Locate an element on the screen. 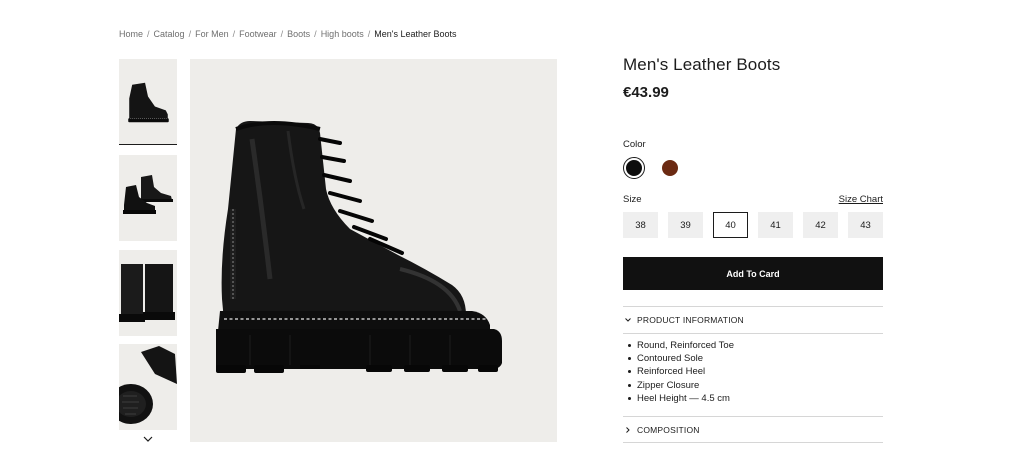 This screenshot has width=1026, height=466. color-label: Color is located at coordinates (634, 144).